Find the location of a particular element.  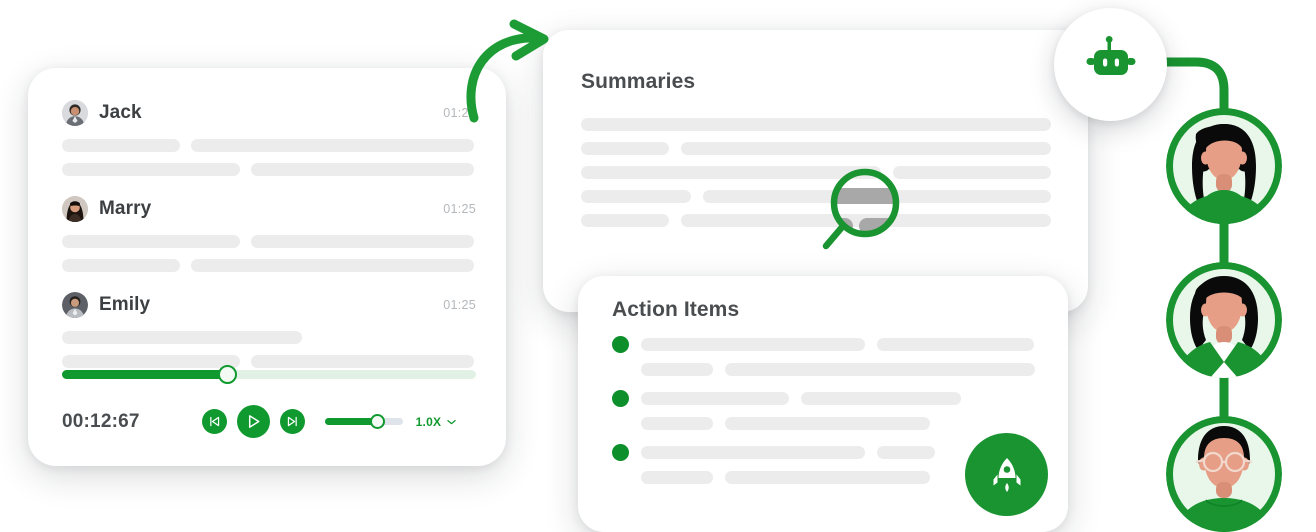

rocket-icon is located at coordinates (1006, 474).